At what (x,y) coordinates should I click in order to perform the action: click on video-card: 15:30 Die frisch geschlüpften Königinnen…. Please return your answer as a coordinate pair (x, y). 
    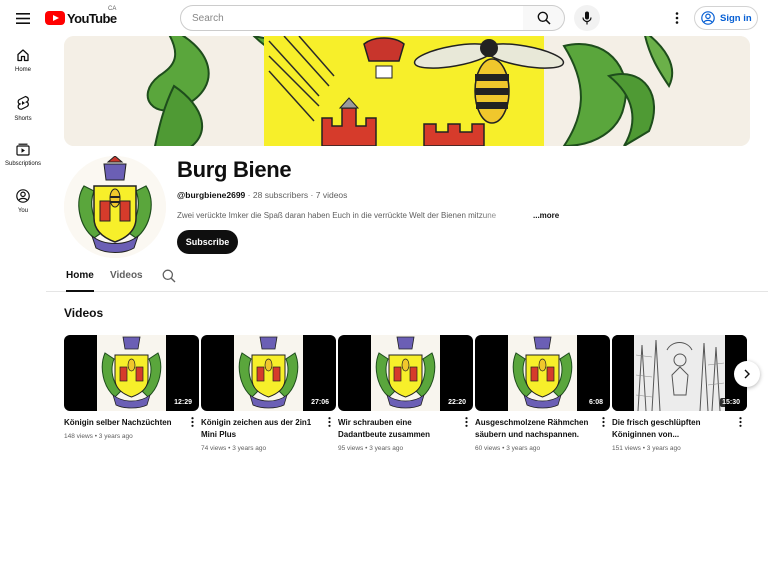
    Looking at the image, I should click on (679, 393).